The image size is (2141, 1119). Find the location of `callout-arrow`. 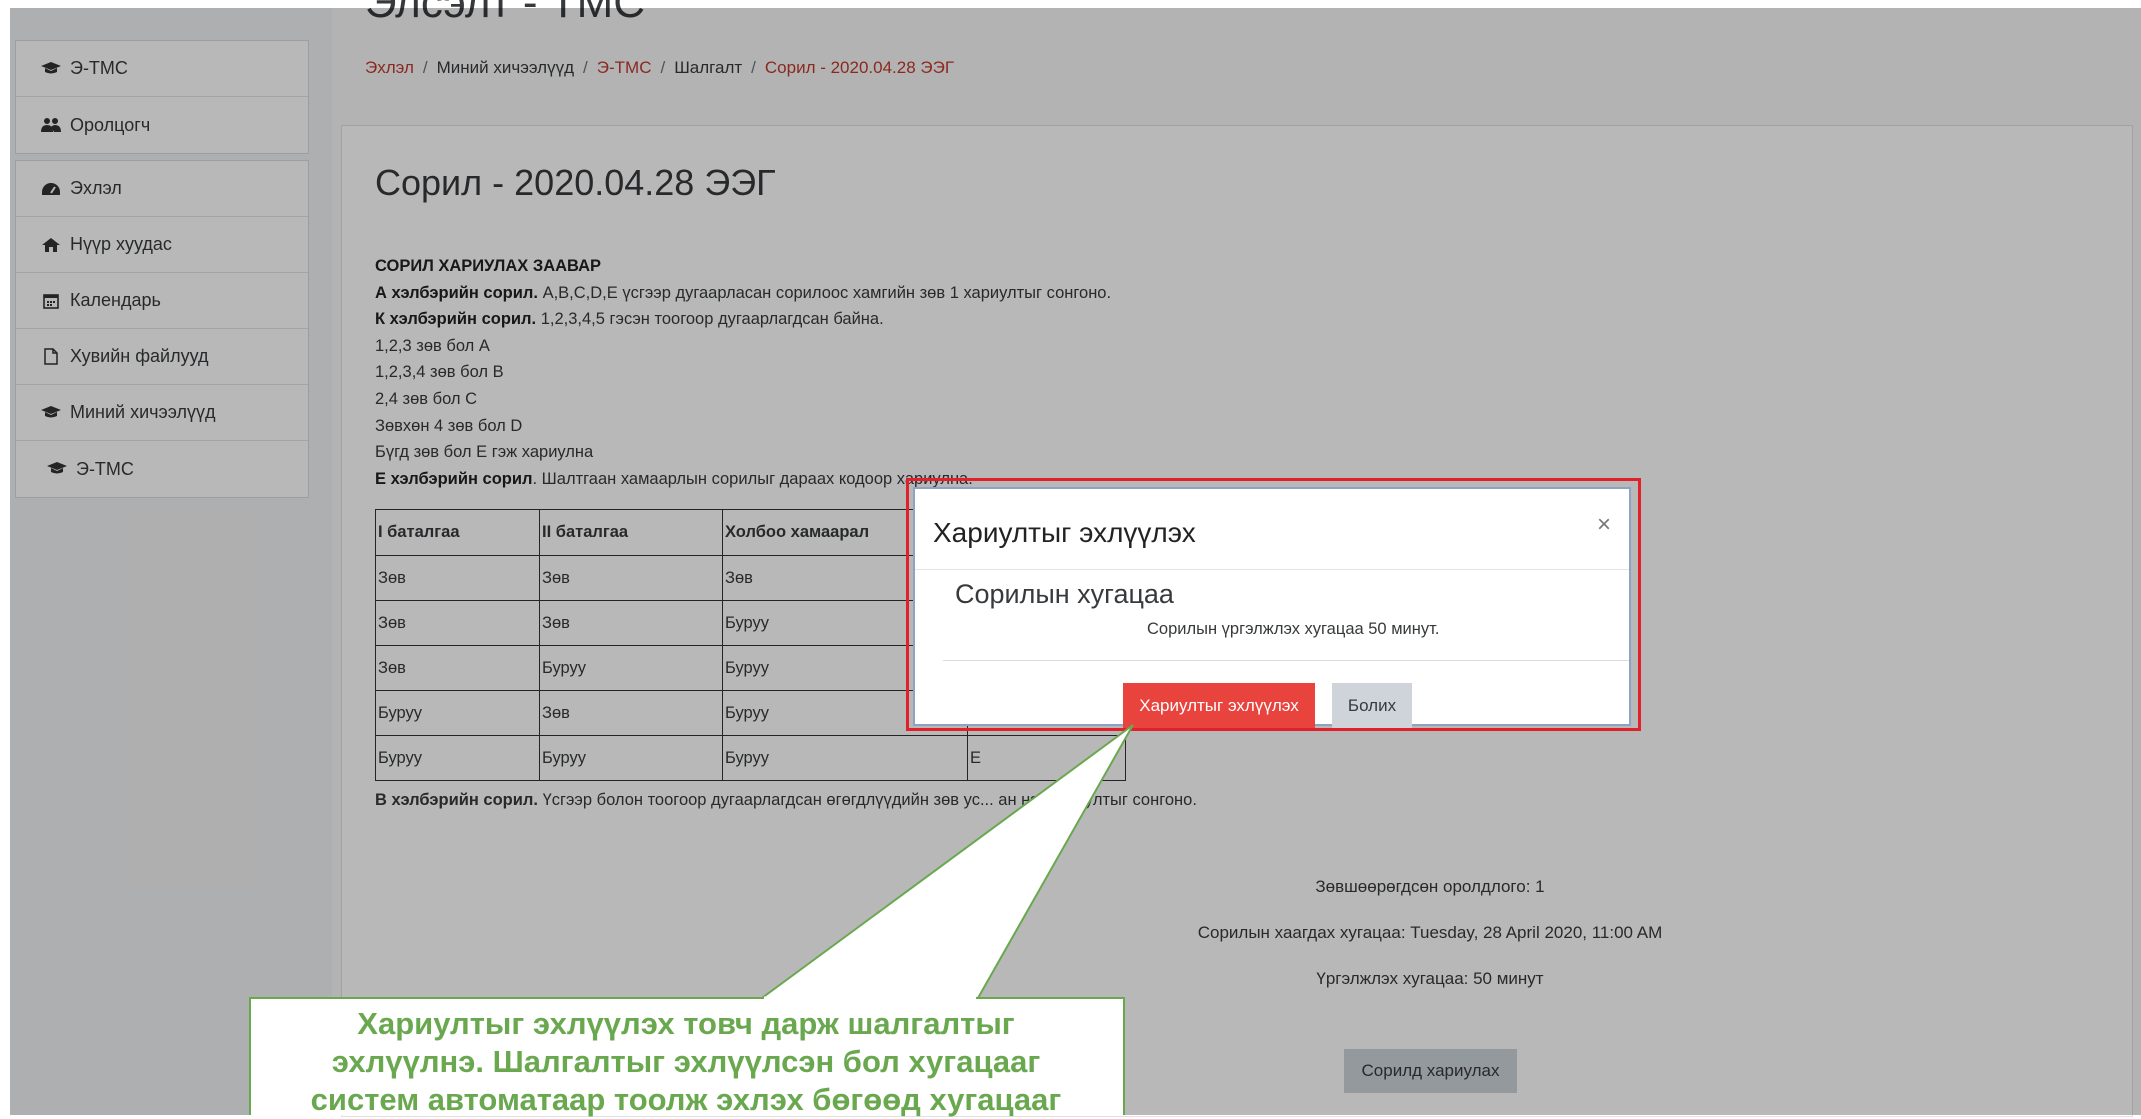

callout-arrow is located at coordinates (946, 861).